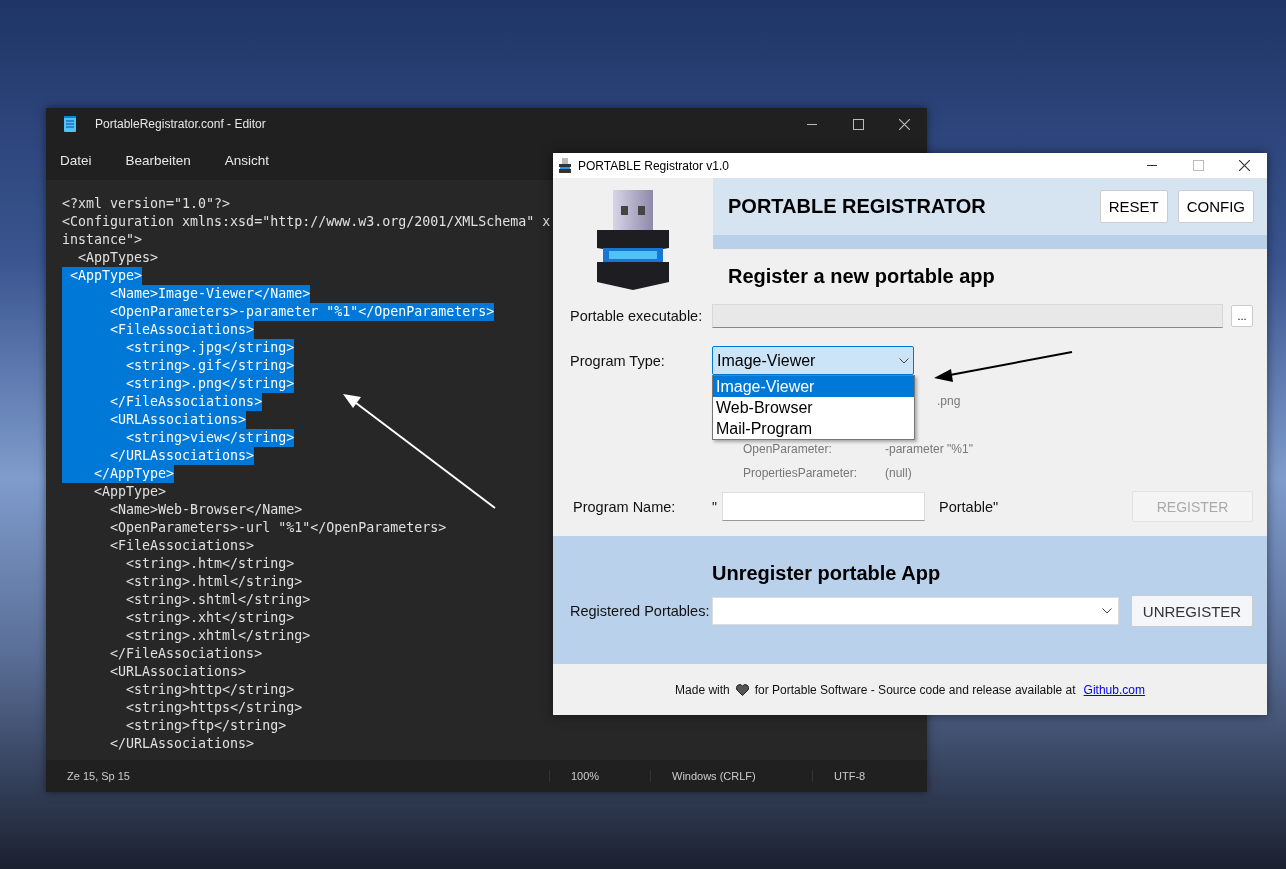 This screenshot has height=869, width=1286. What do you see at coordinates (813, 407) in the screenshot?
I see `dropdown-option: Web-Browser` at bounding box center [813, 407].